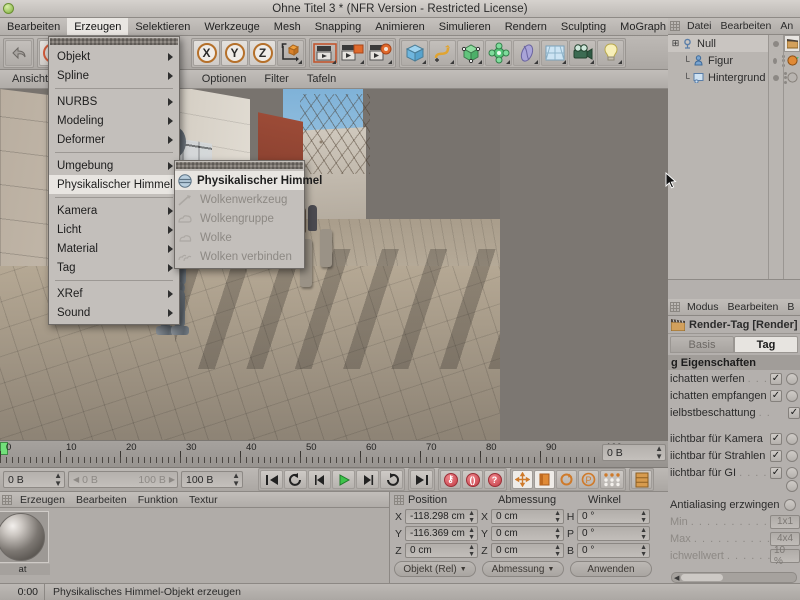  Describe the element at coordinates (785, 556) in the screenshot. I see `antialias-value-field: 10 %` at that location.